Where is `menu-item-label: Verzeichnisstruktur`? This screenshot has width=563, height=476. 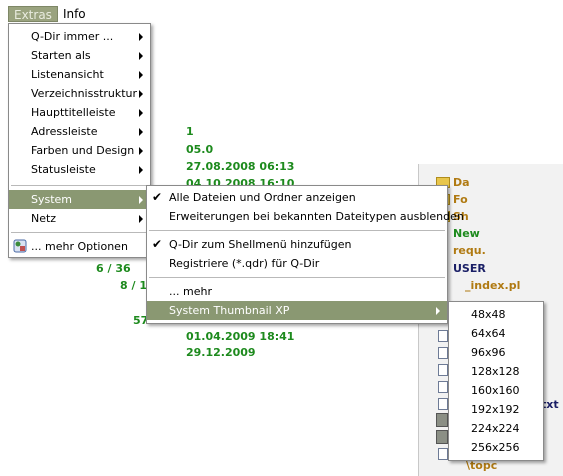 menu-item-label: Verzeichnisstruktur is located at coordinates (84, 93).